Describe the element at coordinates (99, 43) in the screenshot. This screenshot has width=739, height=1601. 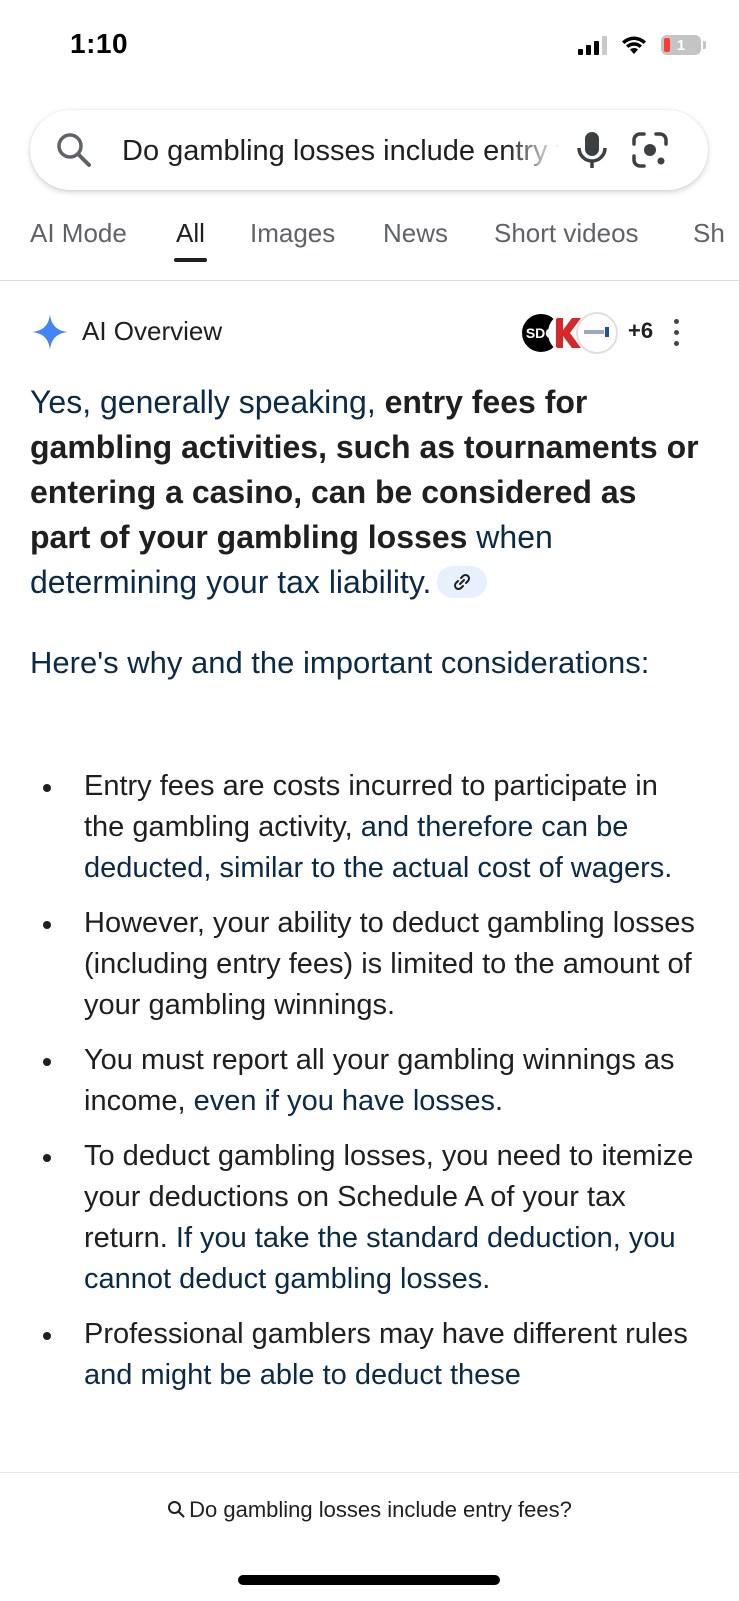
I see `status-time: 1:10` at that location.